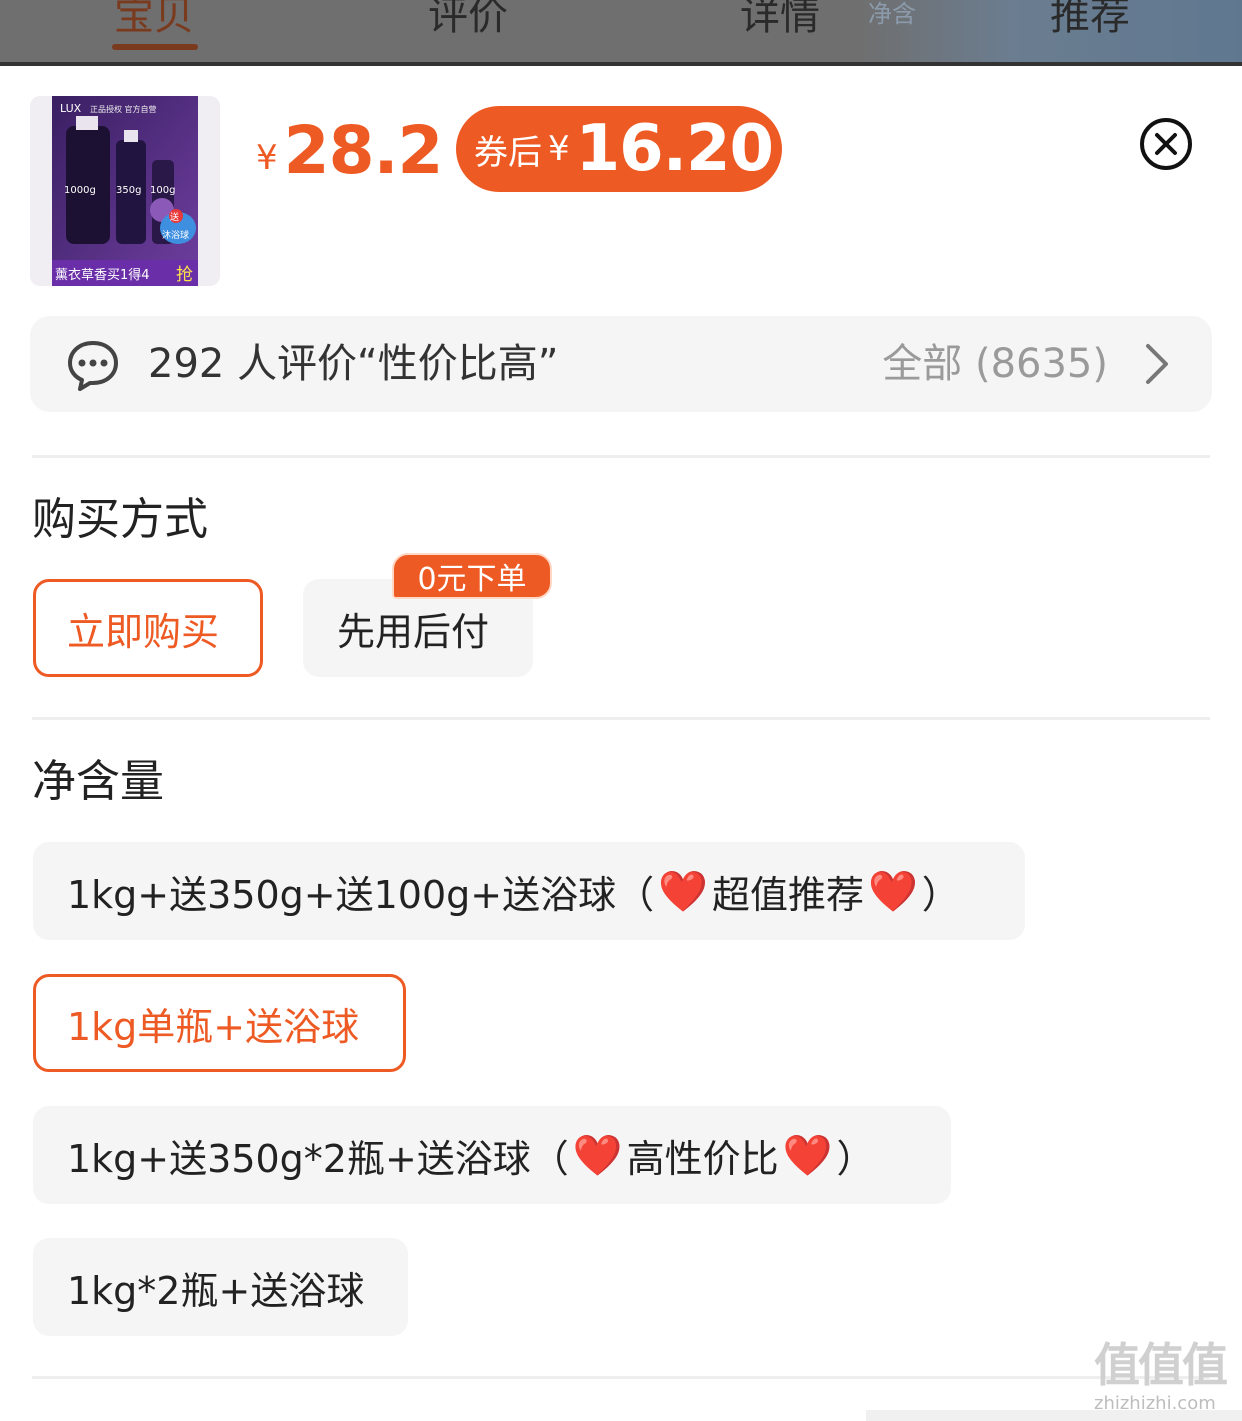 This screenshot has width=1242, height=1421. I want to click on pay-later-label: 先用后付, so click(413, 631).